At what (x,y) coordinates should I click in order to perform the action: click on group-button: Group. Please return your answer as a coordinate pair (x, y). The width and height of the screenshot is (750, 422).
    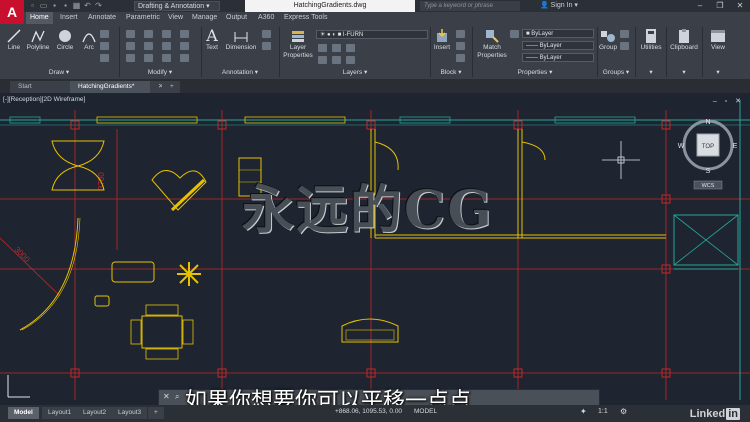
    Looking at the image, I should click on (608, 39).